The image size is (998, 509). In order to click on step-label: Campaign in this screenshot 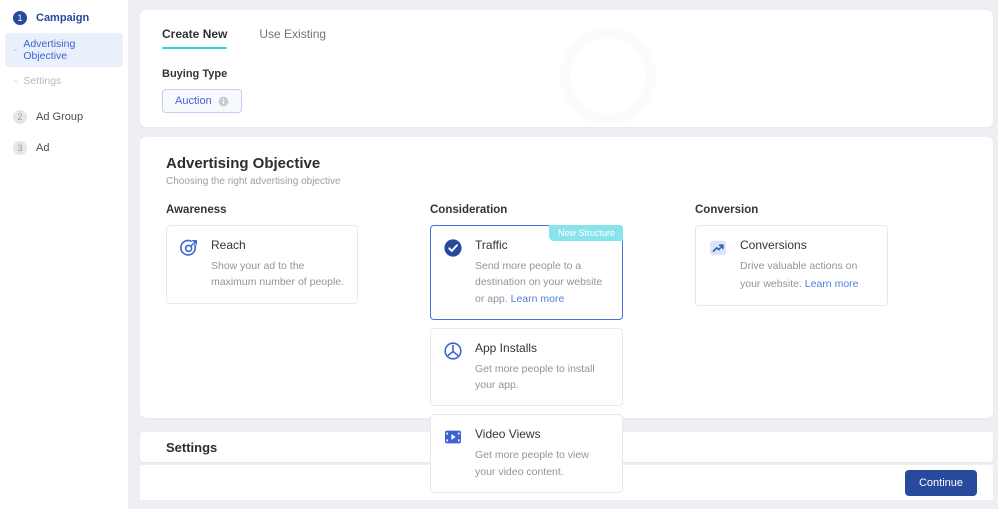, I will do `click(63, 18)`.